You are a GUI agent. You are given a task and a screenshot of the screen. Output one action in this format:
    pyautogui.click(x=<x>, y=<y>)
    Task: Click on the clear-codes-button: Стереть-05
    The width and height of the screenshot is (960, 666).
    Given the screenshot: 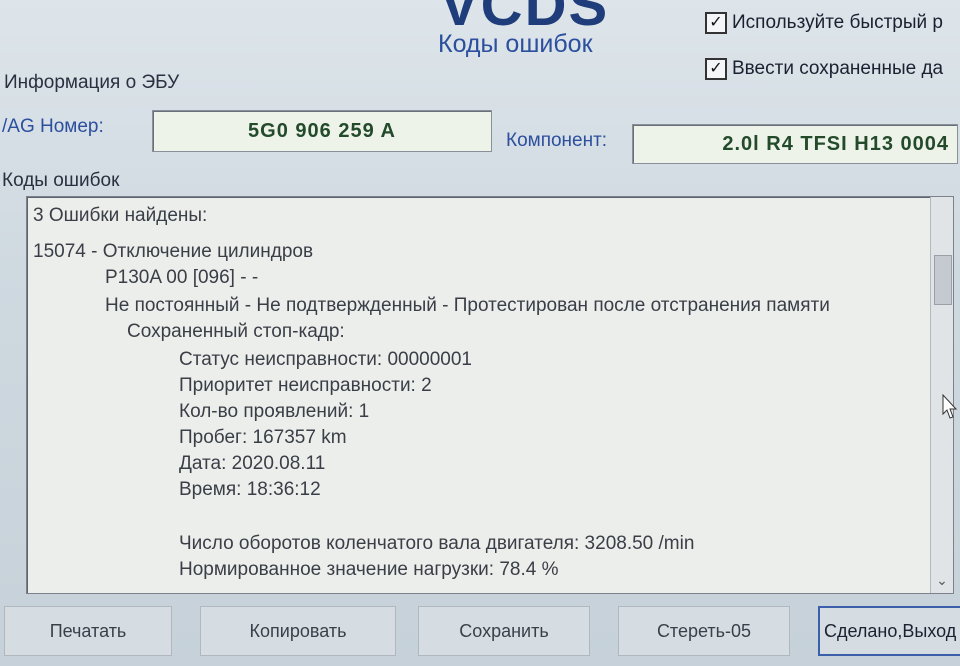 What is the action you would take?
    pyautogui.click(x=704, y=631)
    